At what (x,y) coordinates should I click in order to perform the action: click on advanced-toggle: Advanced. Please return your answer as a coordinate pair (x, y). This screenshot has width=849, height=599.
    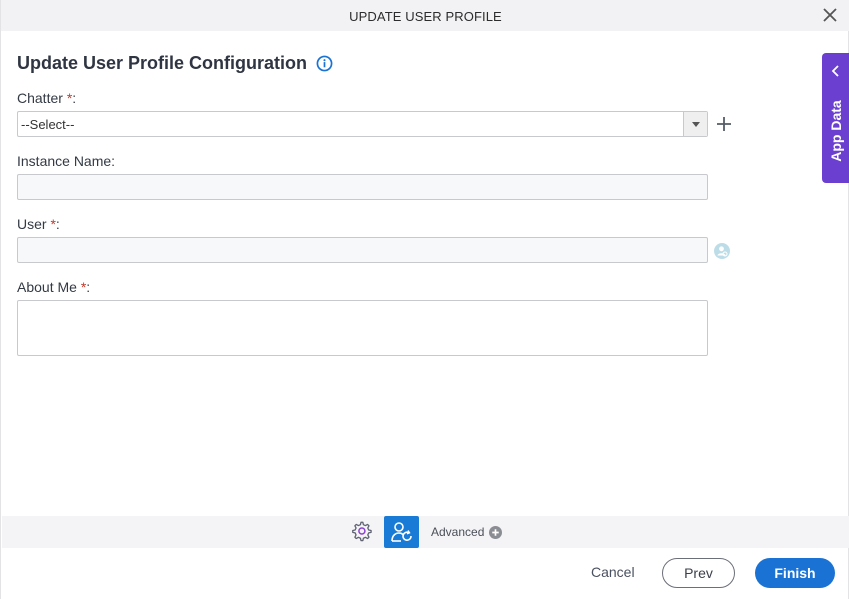
    Looking at the image, I should click on (467, 532).